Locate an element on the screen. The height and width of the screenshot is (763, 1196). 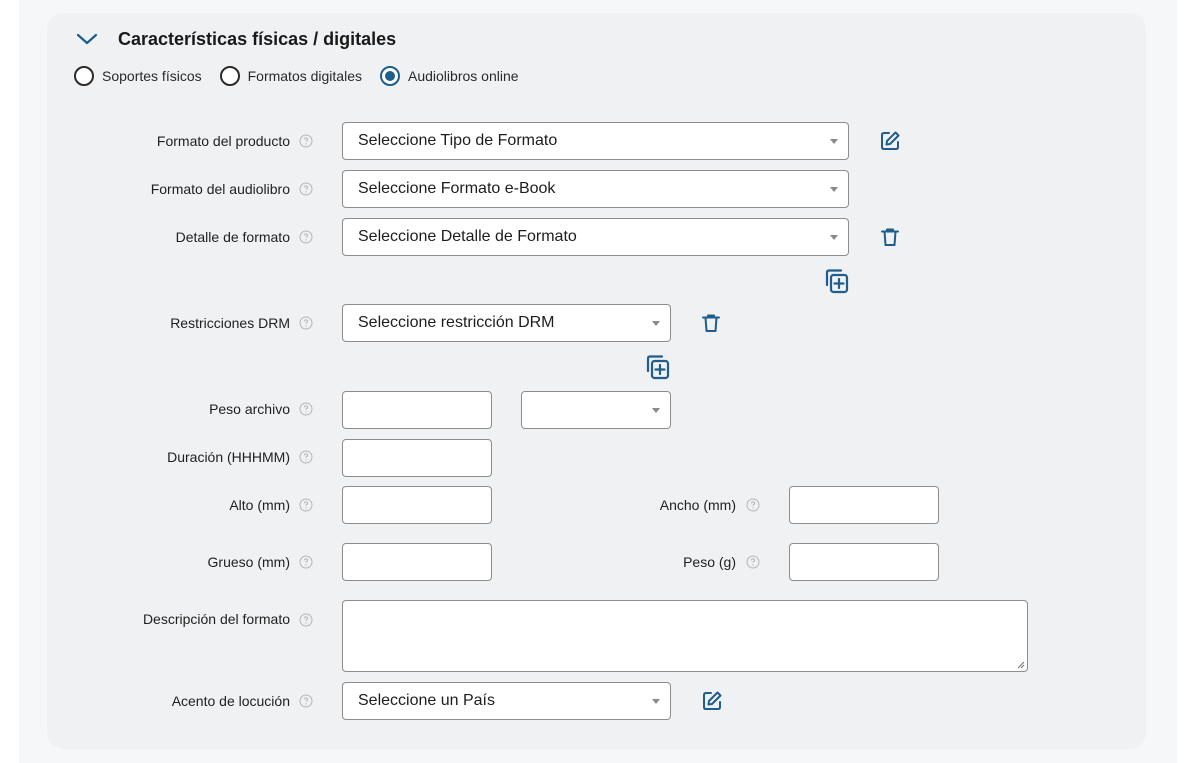
textarea-descripcion-formato is located at coordinates (685, 636).